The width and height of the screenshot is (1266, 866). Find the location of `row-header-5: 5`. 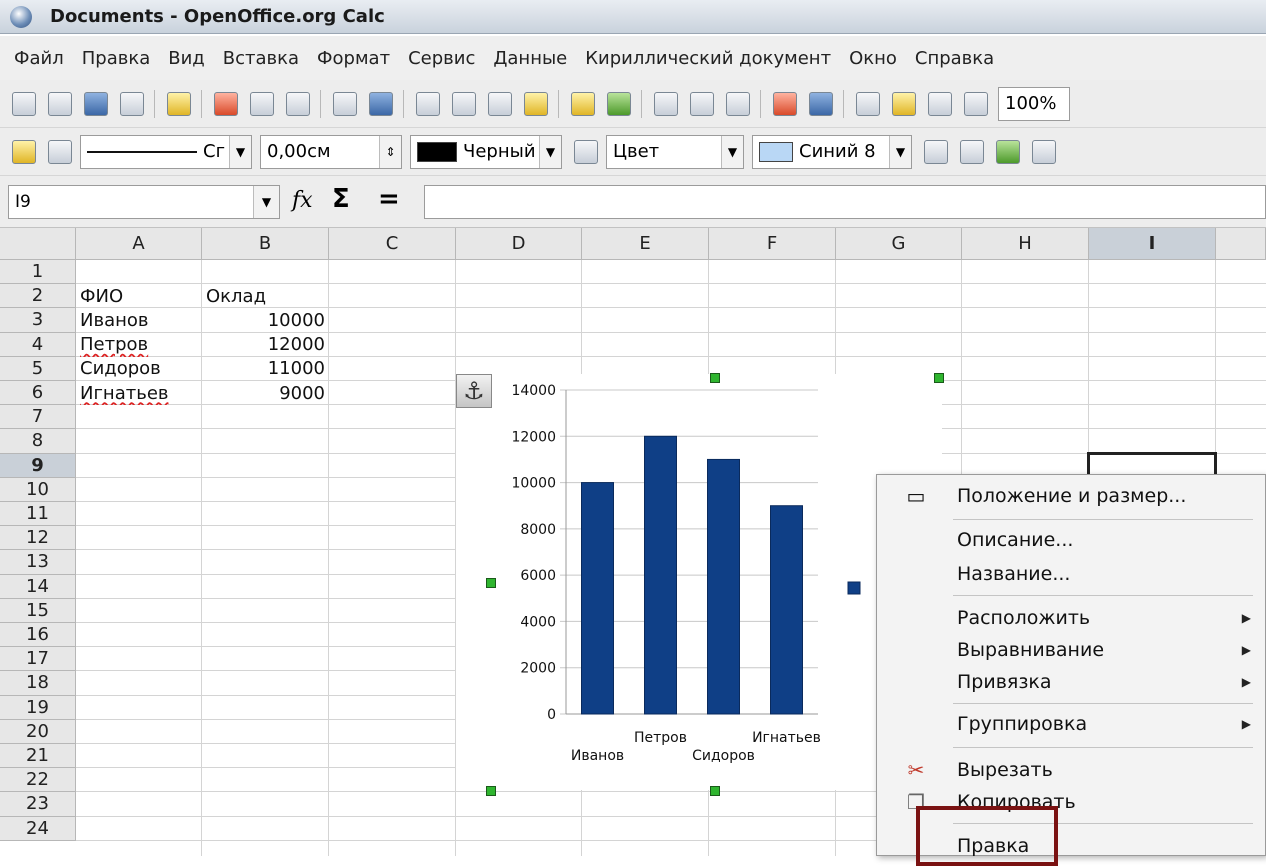

row-header-5: 5 is located at coordinates (38, 368).